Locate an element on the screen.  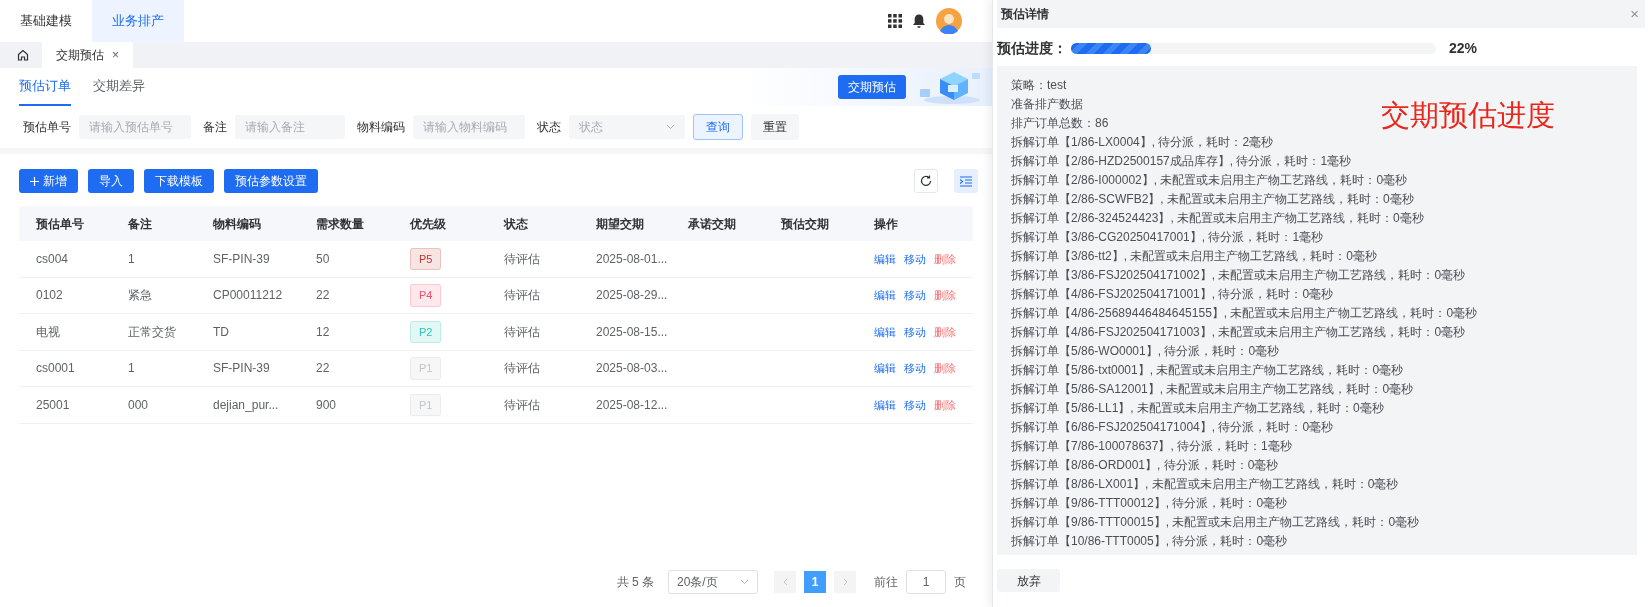
table-cell-text: 25001 is located at coordinates (53, 405).